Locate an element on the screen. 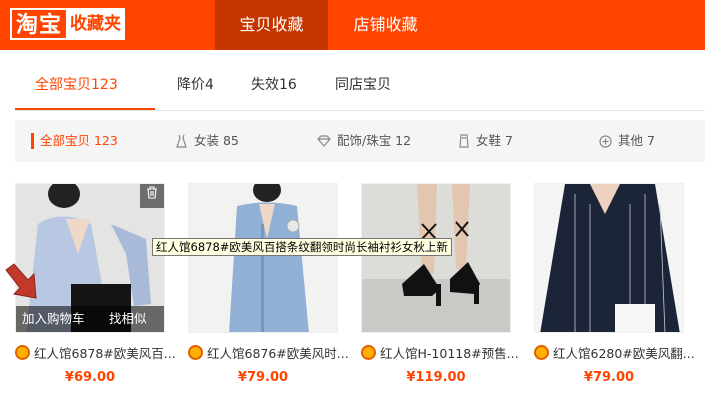 The image size is (705, 405). active-marker is located at coordinates (32, 141).